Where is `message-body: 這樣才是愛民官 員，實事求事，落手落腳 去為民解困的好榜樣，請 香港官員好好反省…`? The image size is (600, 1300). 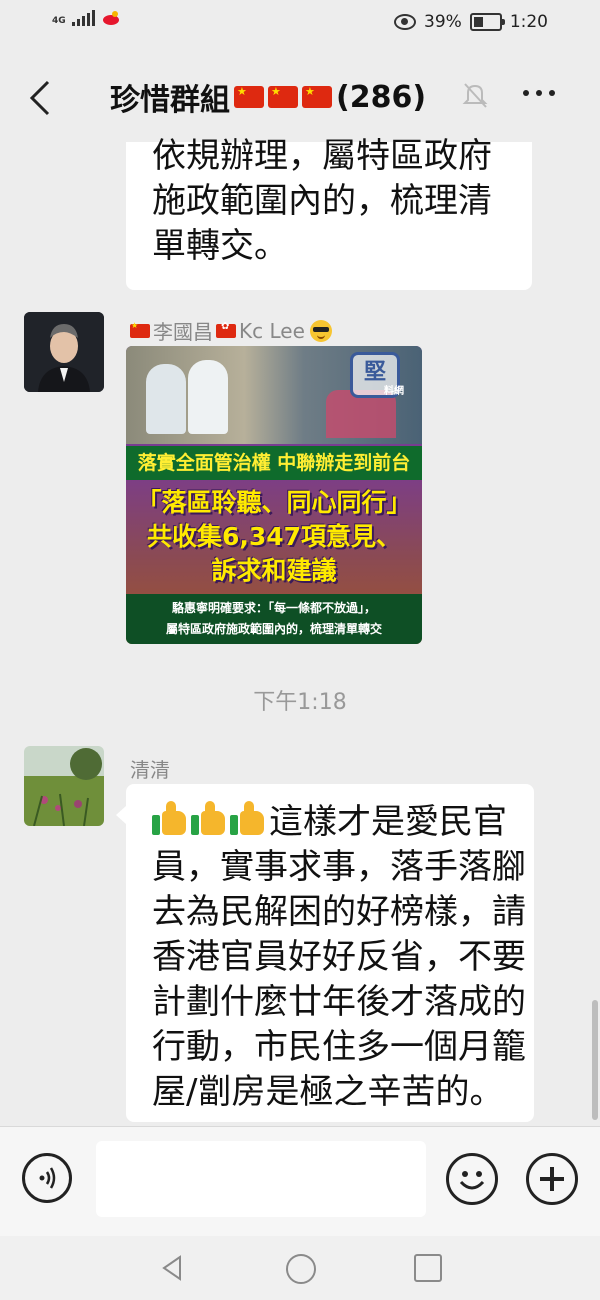
message-body: 這樣才是愛民官 員，實事求事，落手落腳 去為民解困的好榜樣，請 香港官員好好反省… is located at coordinates (339, 957).